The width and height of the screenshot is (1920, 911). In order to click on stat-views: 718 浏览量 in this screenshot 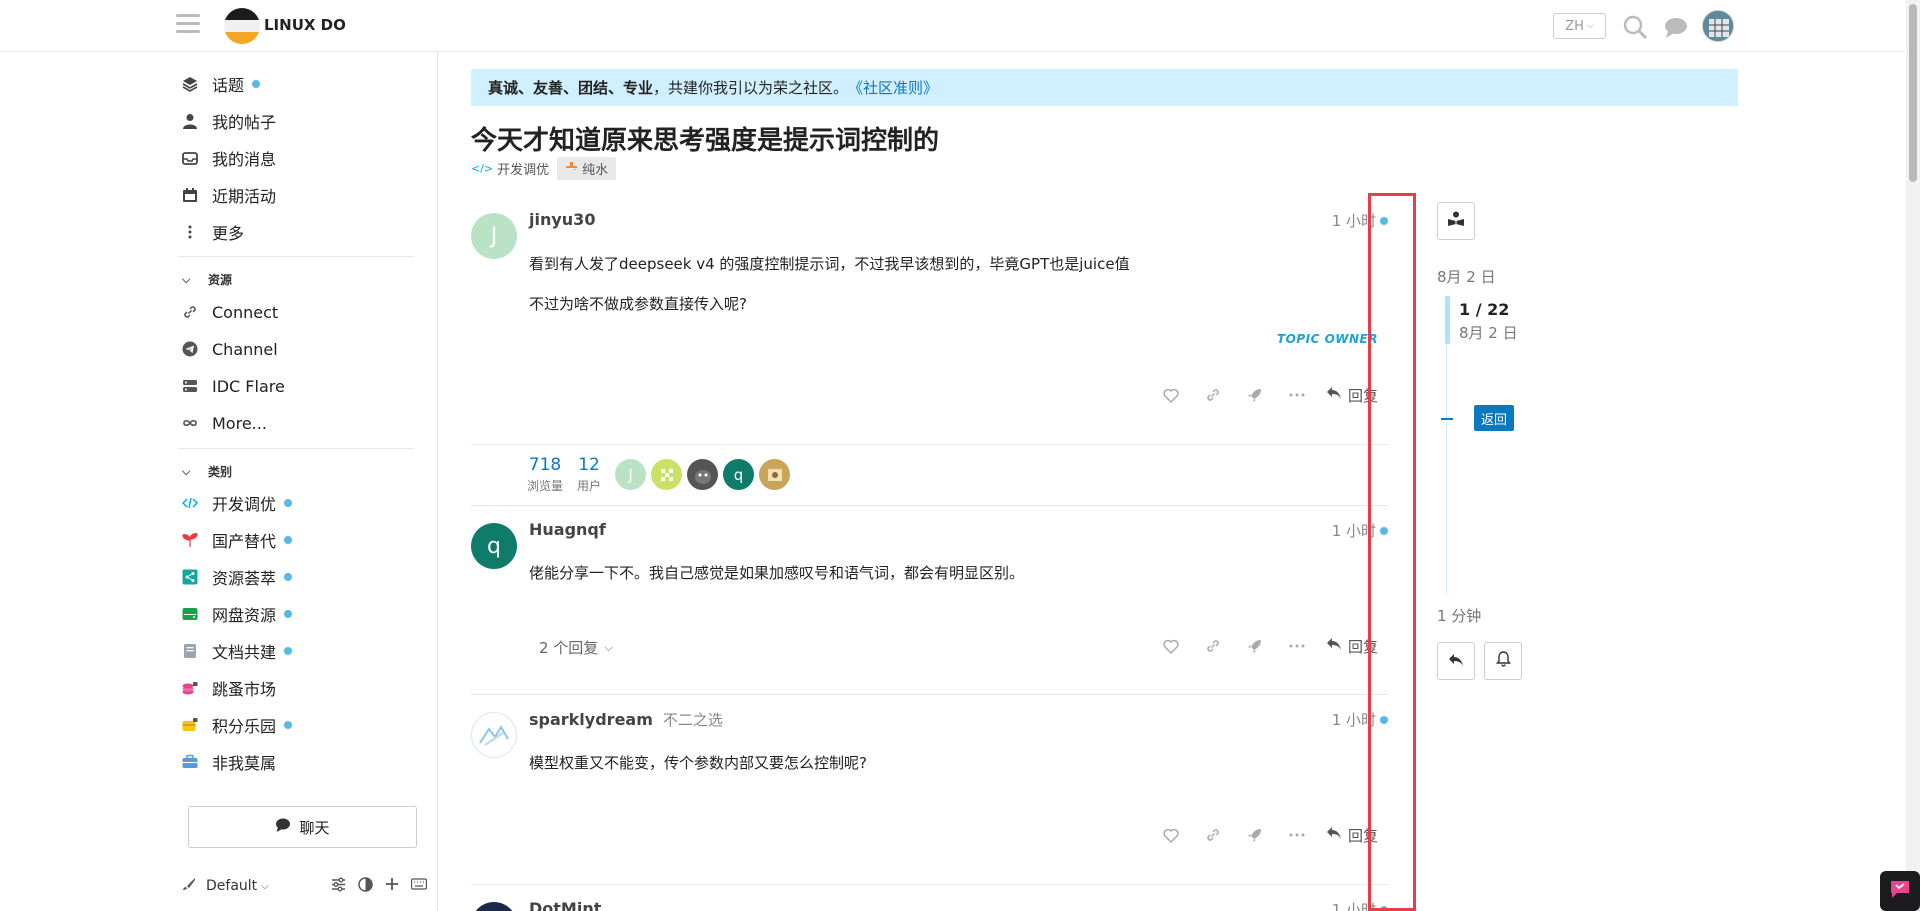, I will do `click(545, 474)`.